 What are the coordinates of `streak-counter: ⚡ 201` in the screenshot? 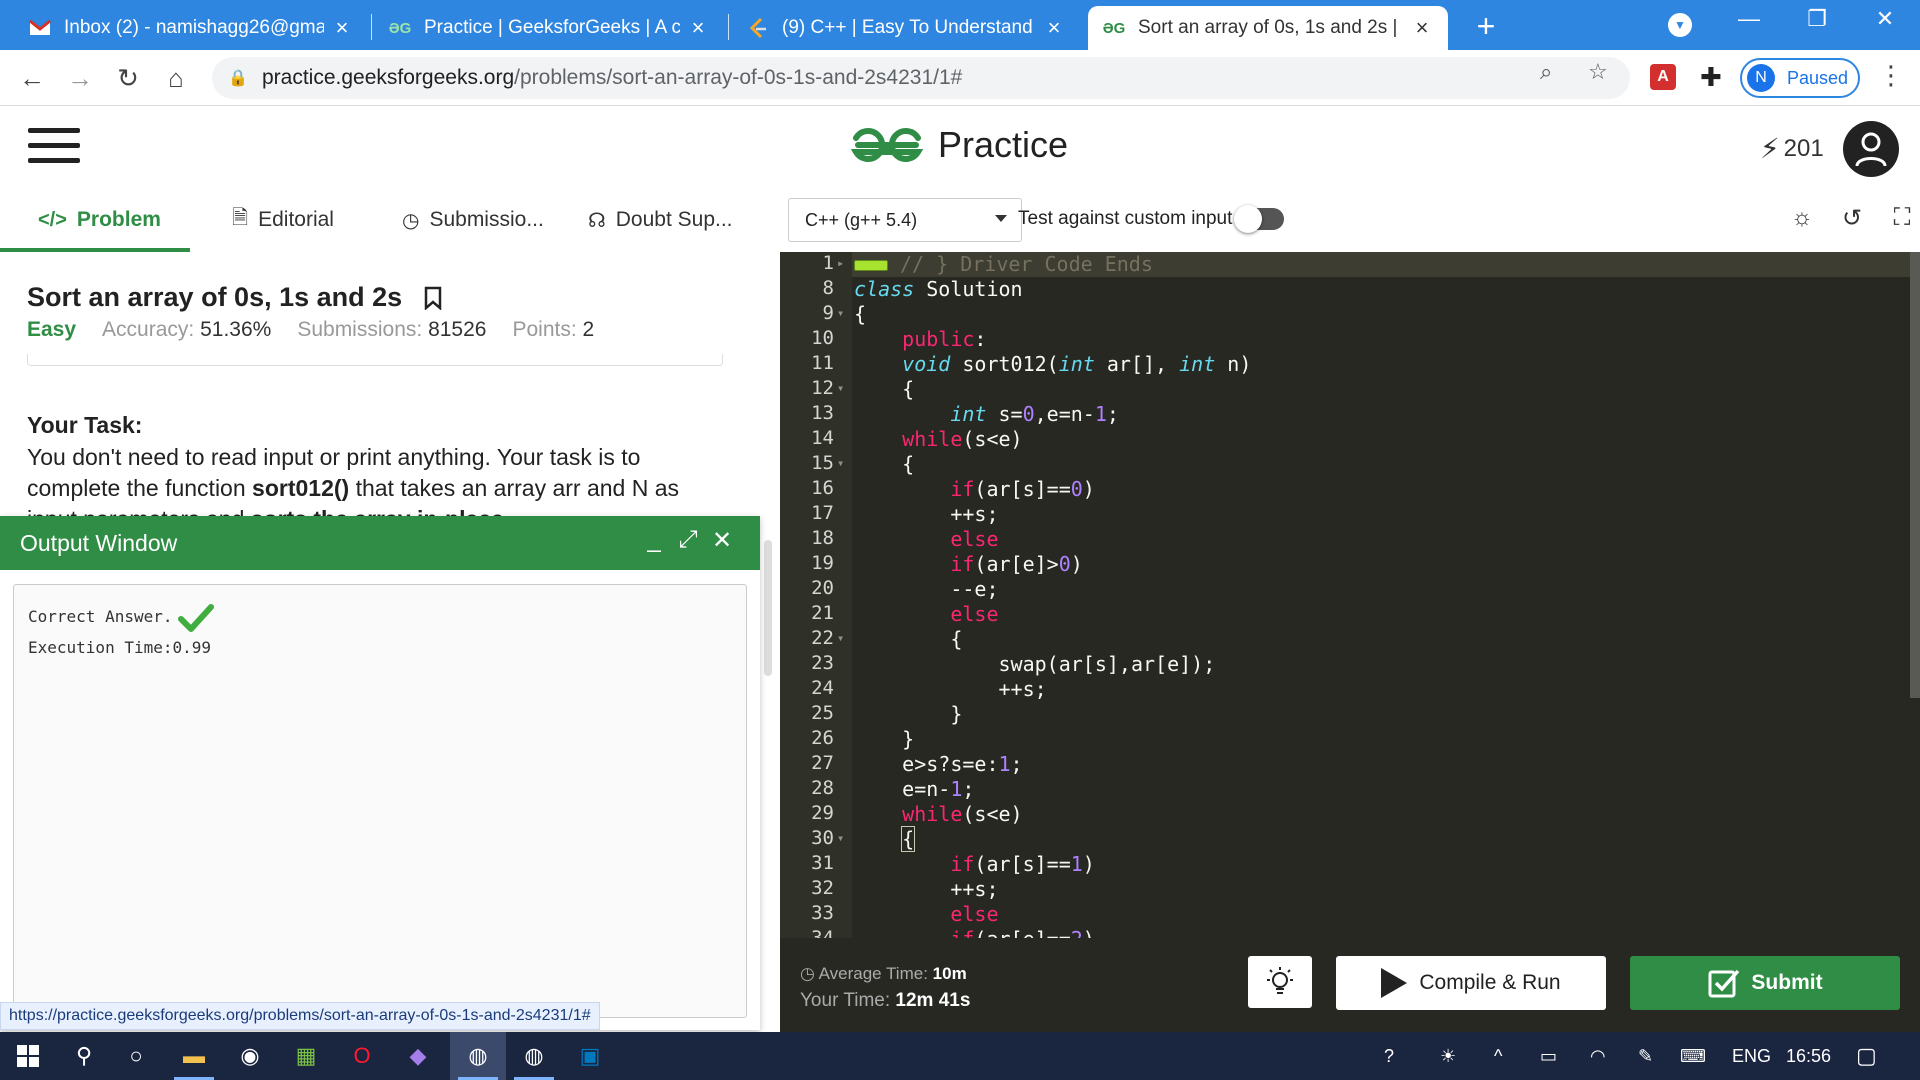 It's located at (1792, 148).